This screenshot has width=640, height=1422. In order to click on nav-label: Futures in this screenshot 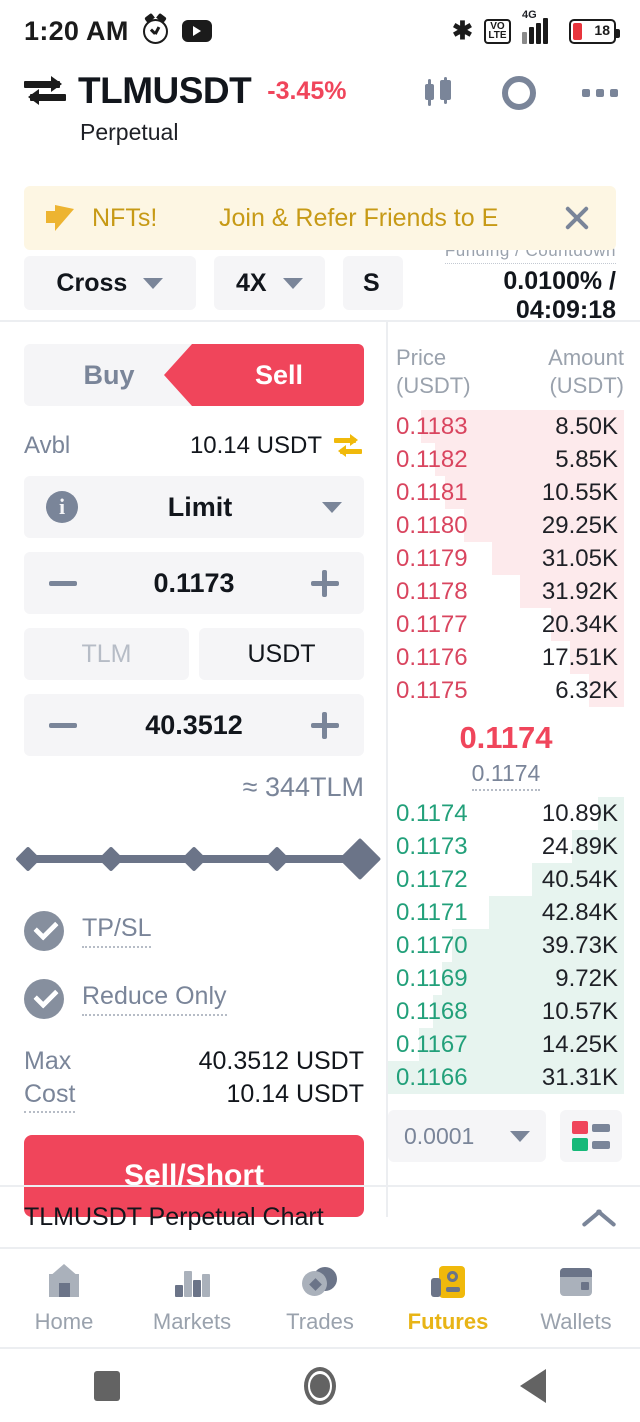, I will do `click(448, 1321)`.